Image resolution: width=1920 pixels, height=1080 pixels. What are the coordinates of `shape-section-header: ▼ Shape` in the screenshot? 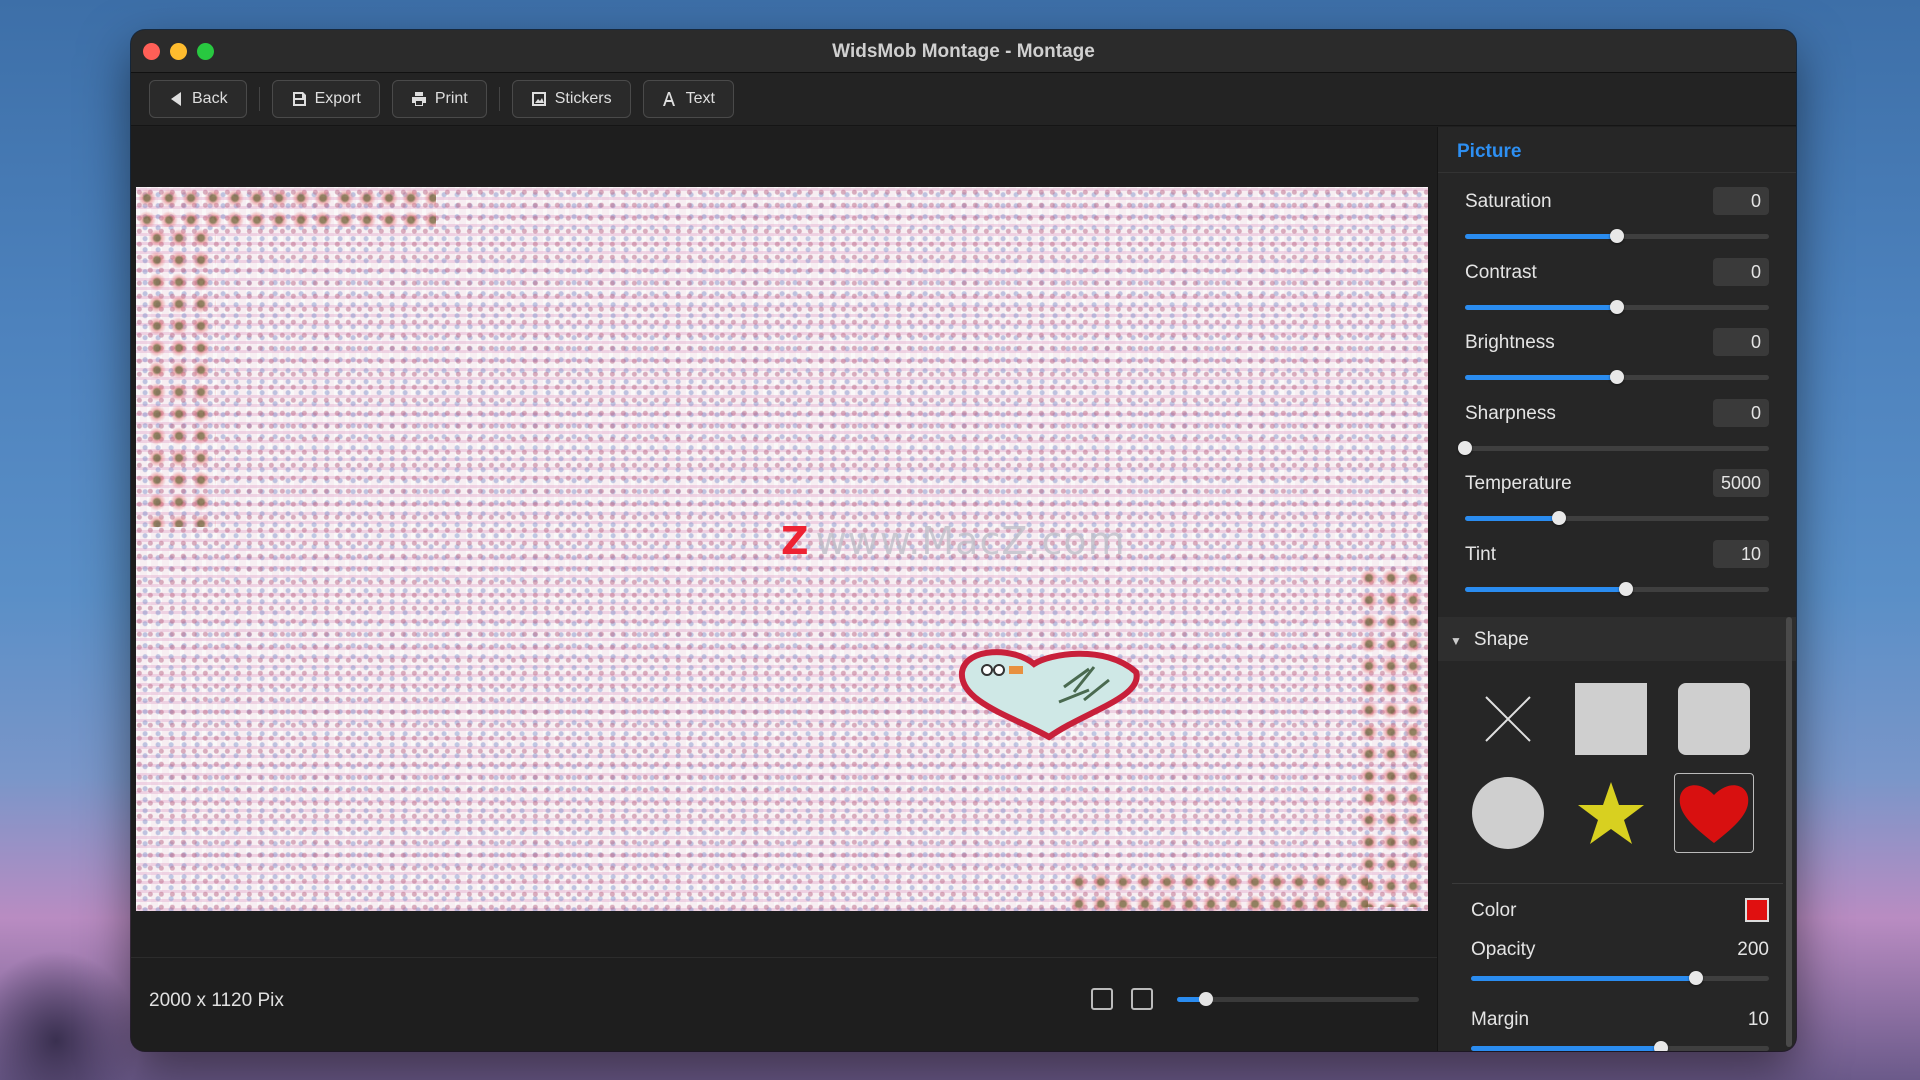 It's located at (1617, 639).